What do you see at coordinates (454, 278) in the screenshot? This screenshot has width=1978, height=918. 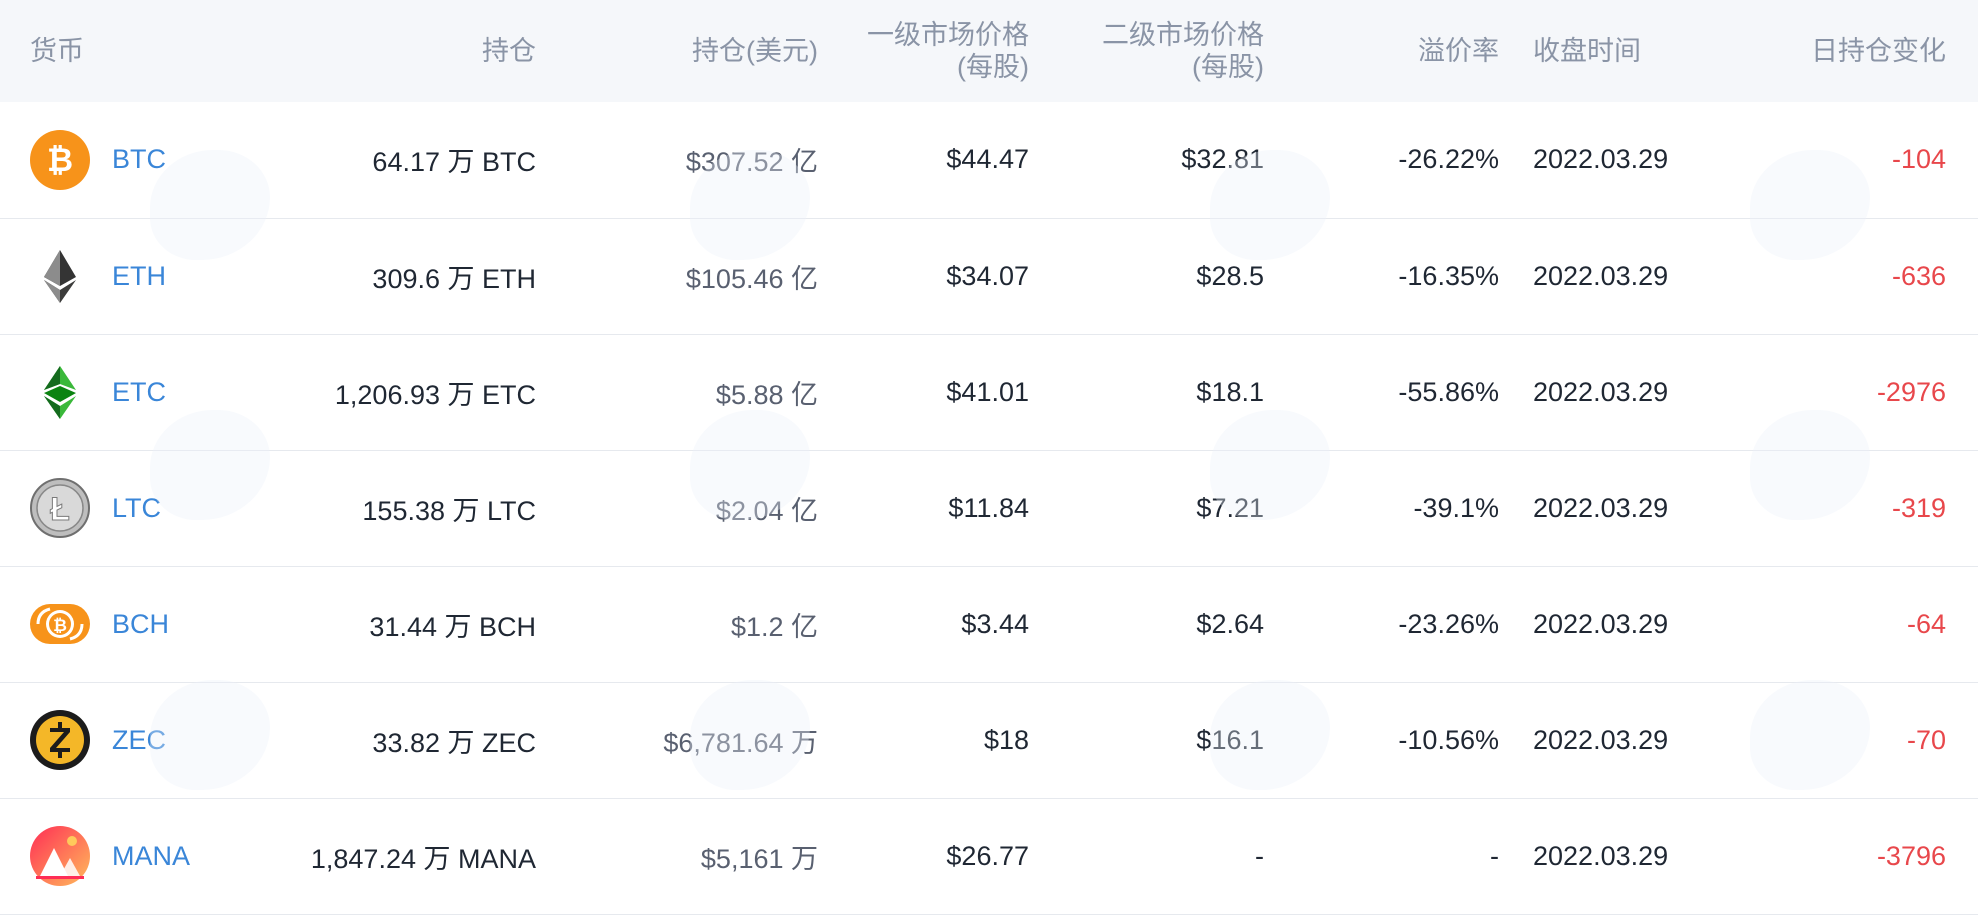 I see `holdings-cell: 309.6 万 ETH` at bounding box center [454, 278].